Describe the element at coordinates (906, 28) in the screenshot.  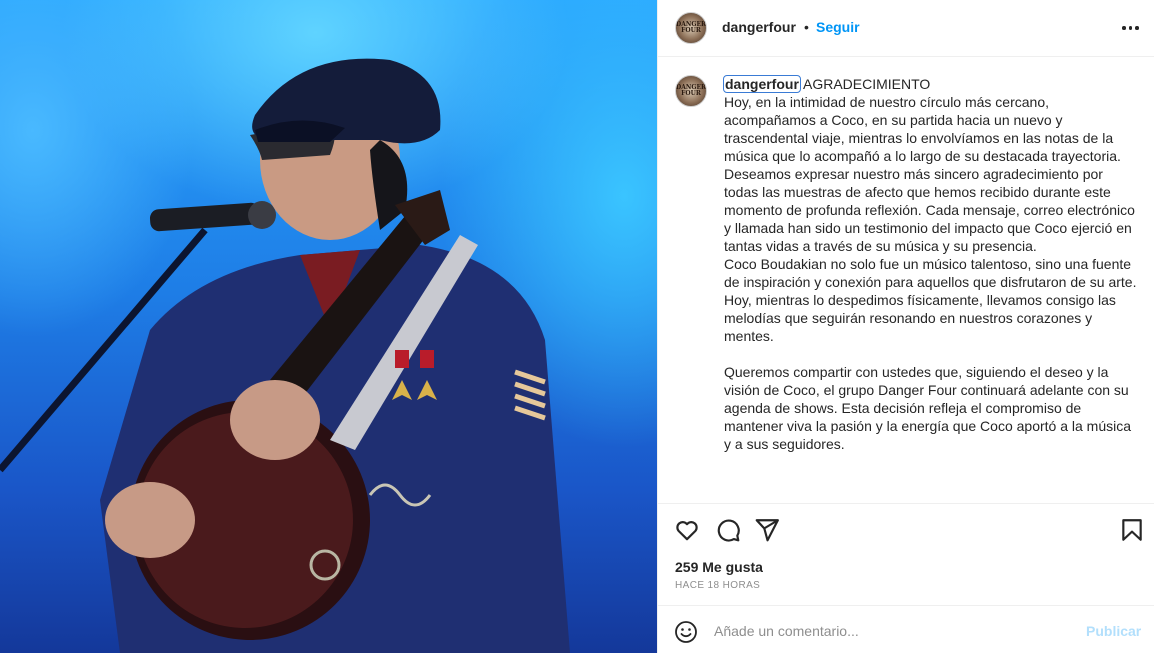
I see `post-header: DANGER FOUR dangerfour • Seguir` at that location.